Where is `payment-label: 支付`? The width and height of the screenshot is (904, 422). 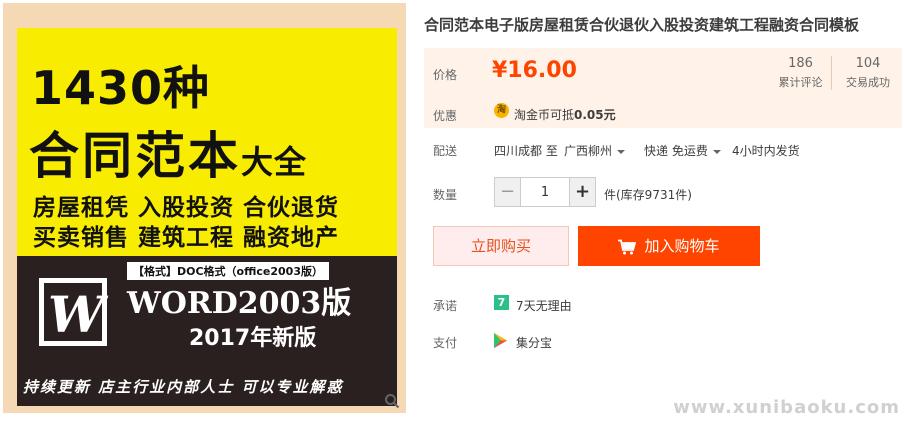
payment-label: 支付 is located at coordinates (445, 343).